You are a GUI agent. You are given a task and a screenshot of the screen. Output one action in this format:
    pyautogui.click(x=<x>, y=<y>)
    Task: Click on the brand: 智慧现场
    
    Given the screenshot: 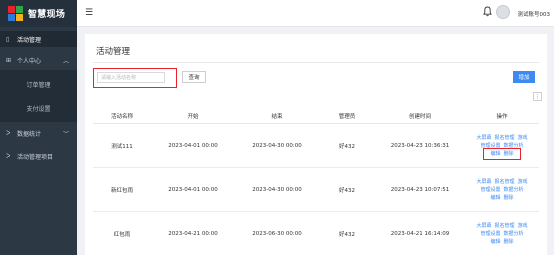 What is the action you would take?
    pyautogui.click(x=38, y=13)
    